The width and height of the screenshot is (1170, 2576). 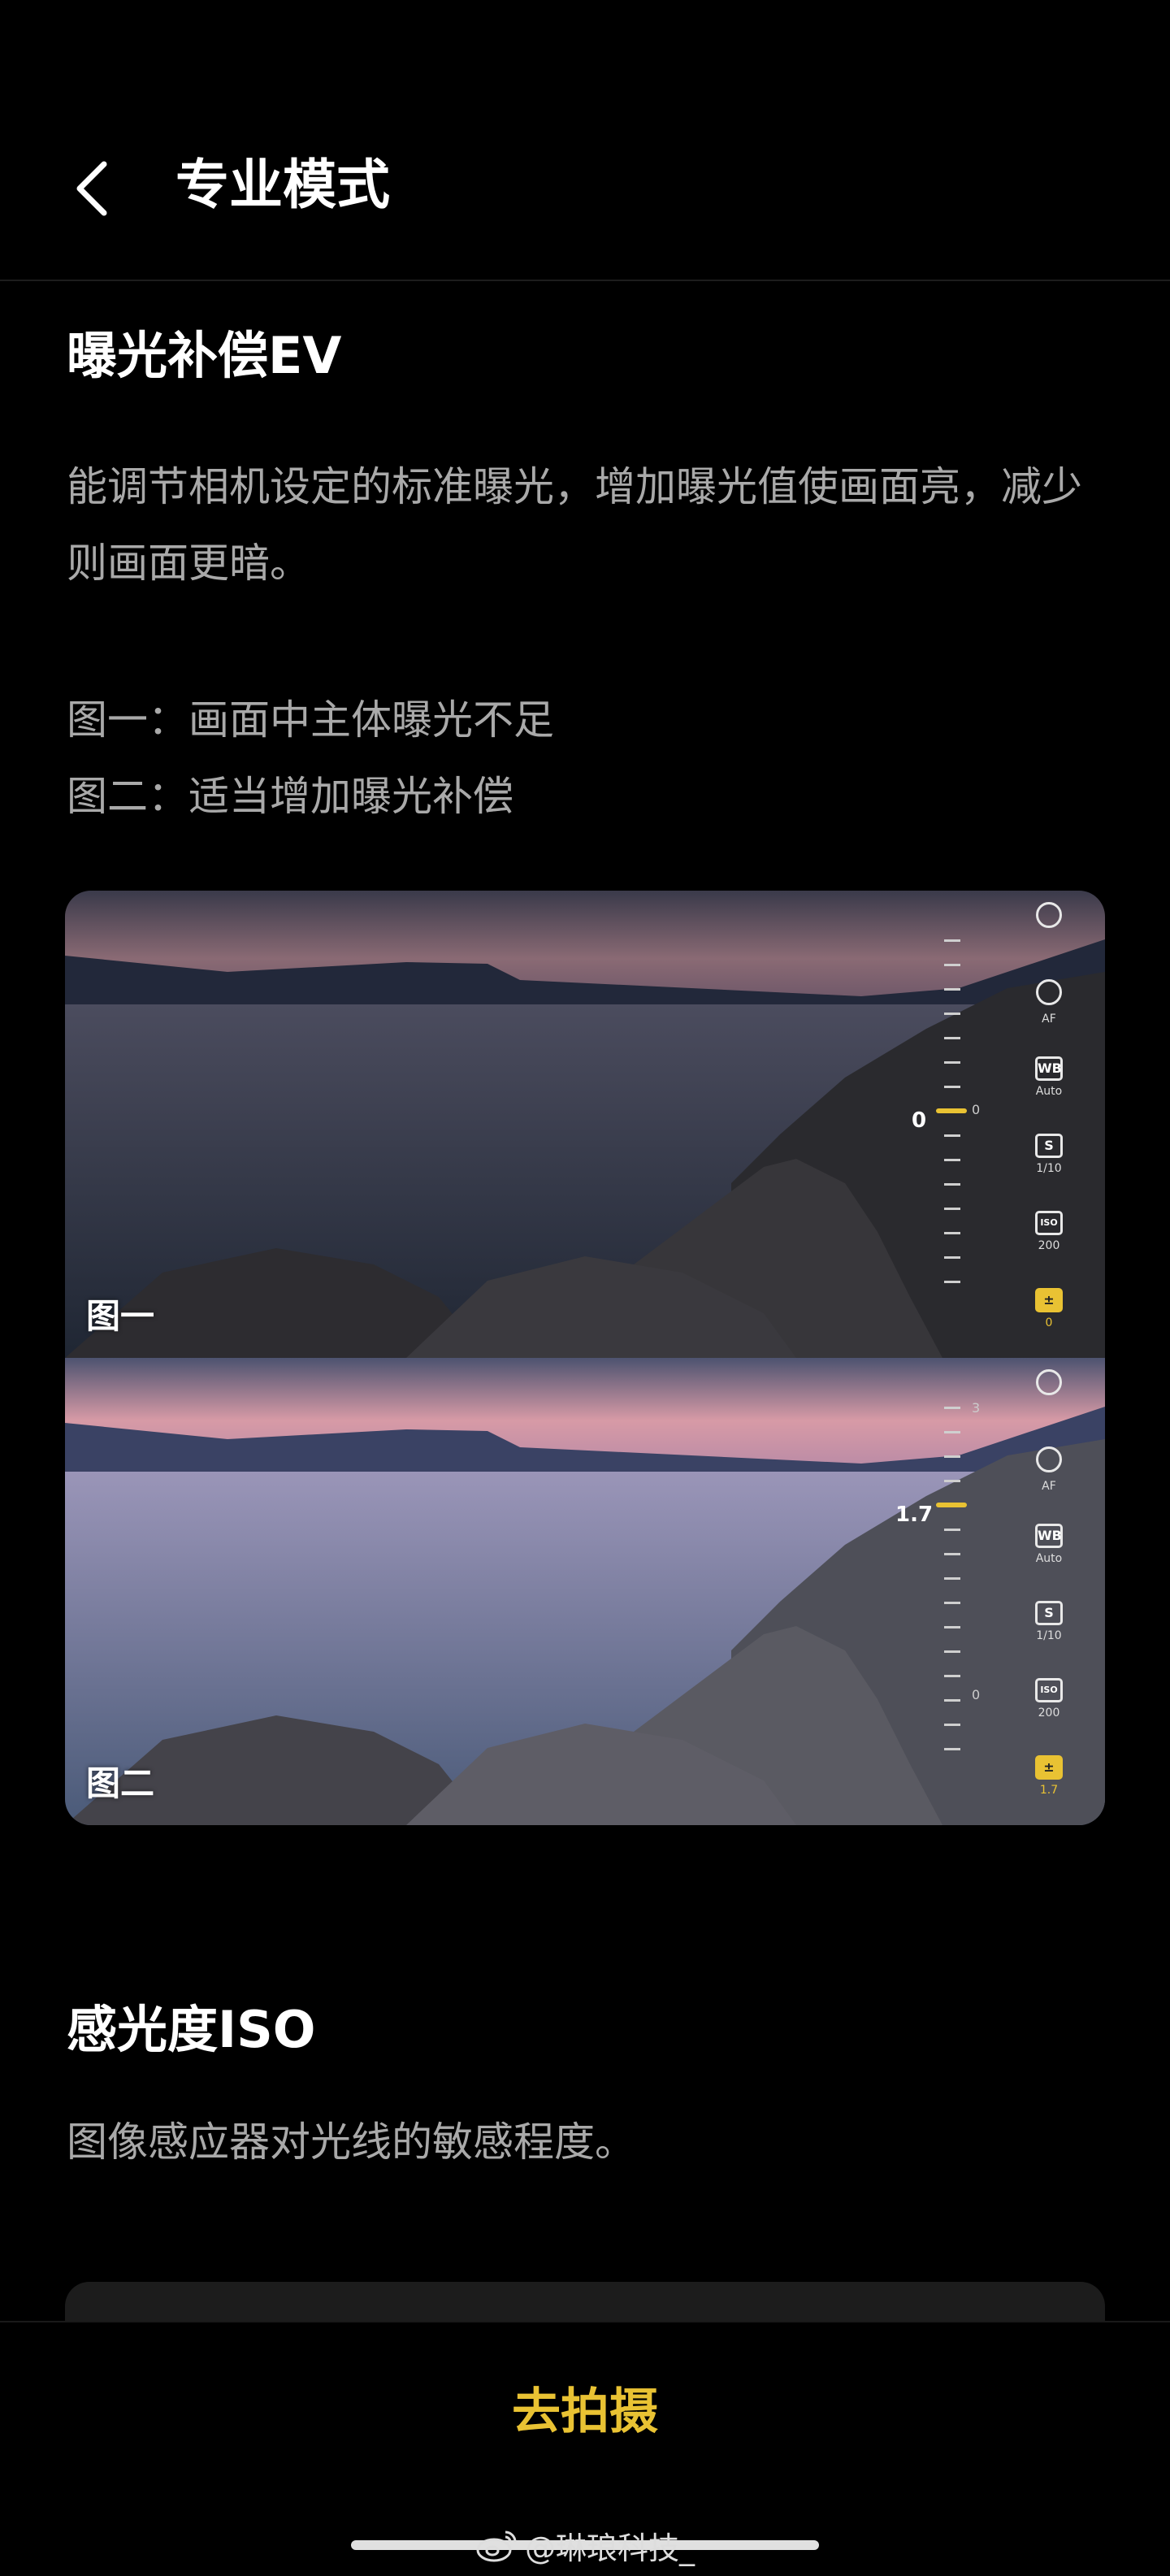 I want to click on exposure-description: 能调节相机设定的标准曝光，增加曝光值使画面亮，减少则画面更暗。, so click(x=574, y=525).